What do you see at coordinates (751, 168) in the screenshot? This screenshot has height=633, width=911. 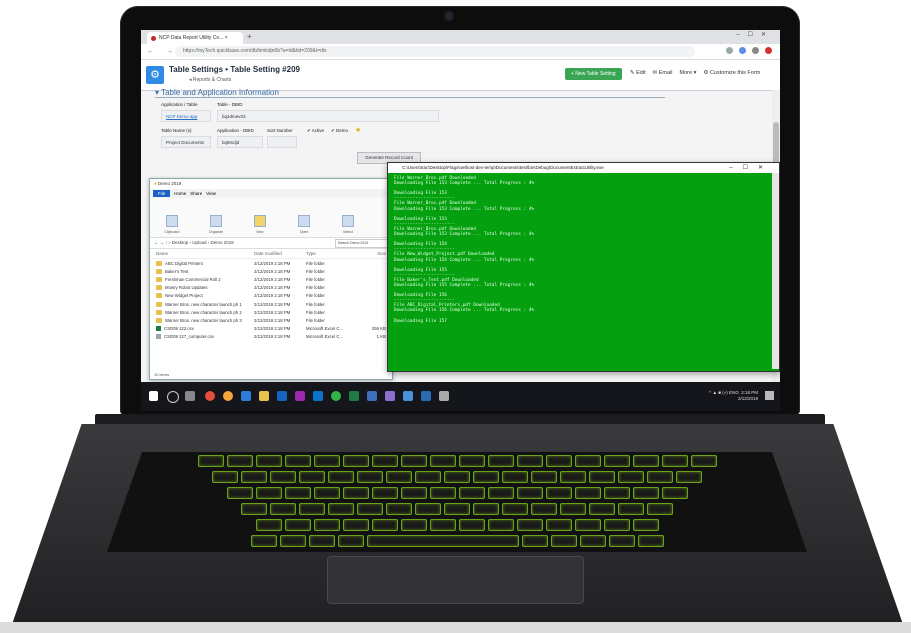 I see `console-window-controls: –☐✕` at bounding box center [751, 168].